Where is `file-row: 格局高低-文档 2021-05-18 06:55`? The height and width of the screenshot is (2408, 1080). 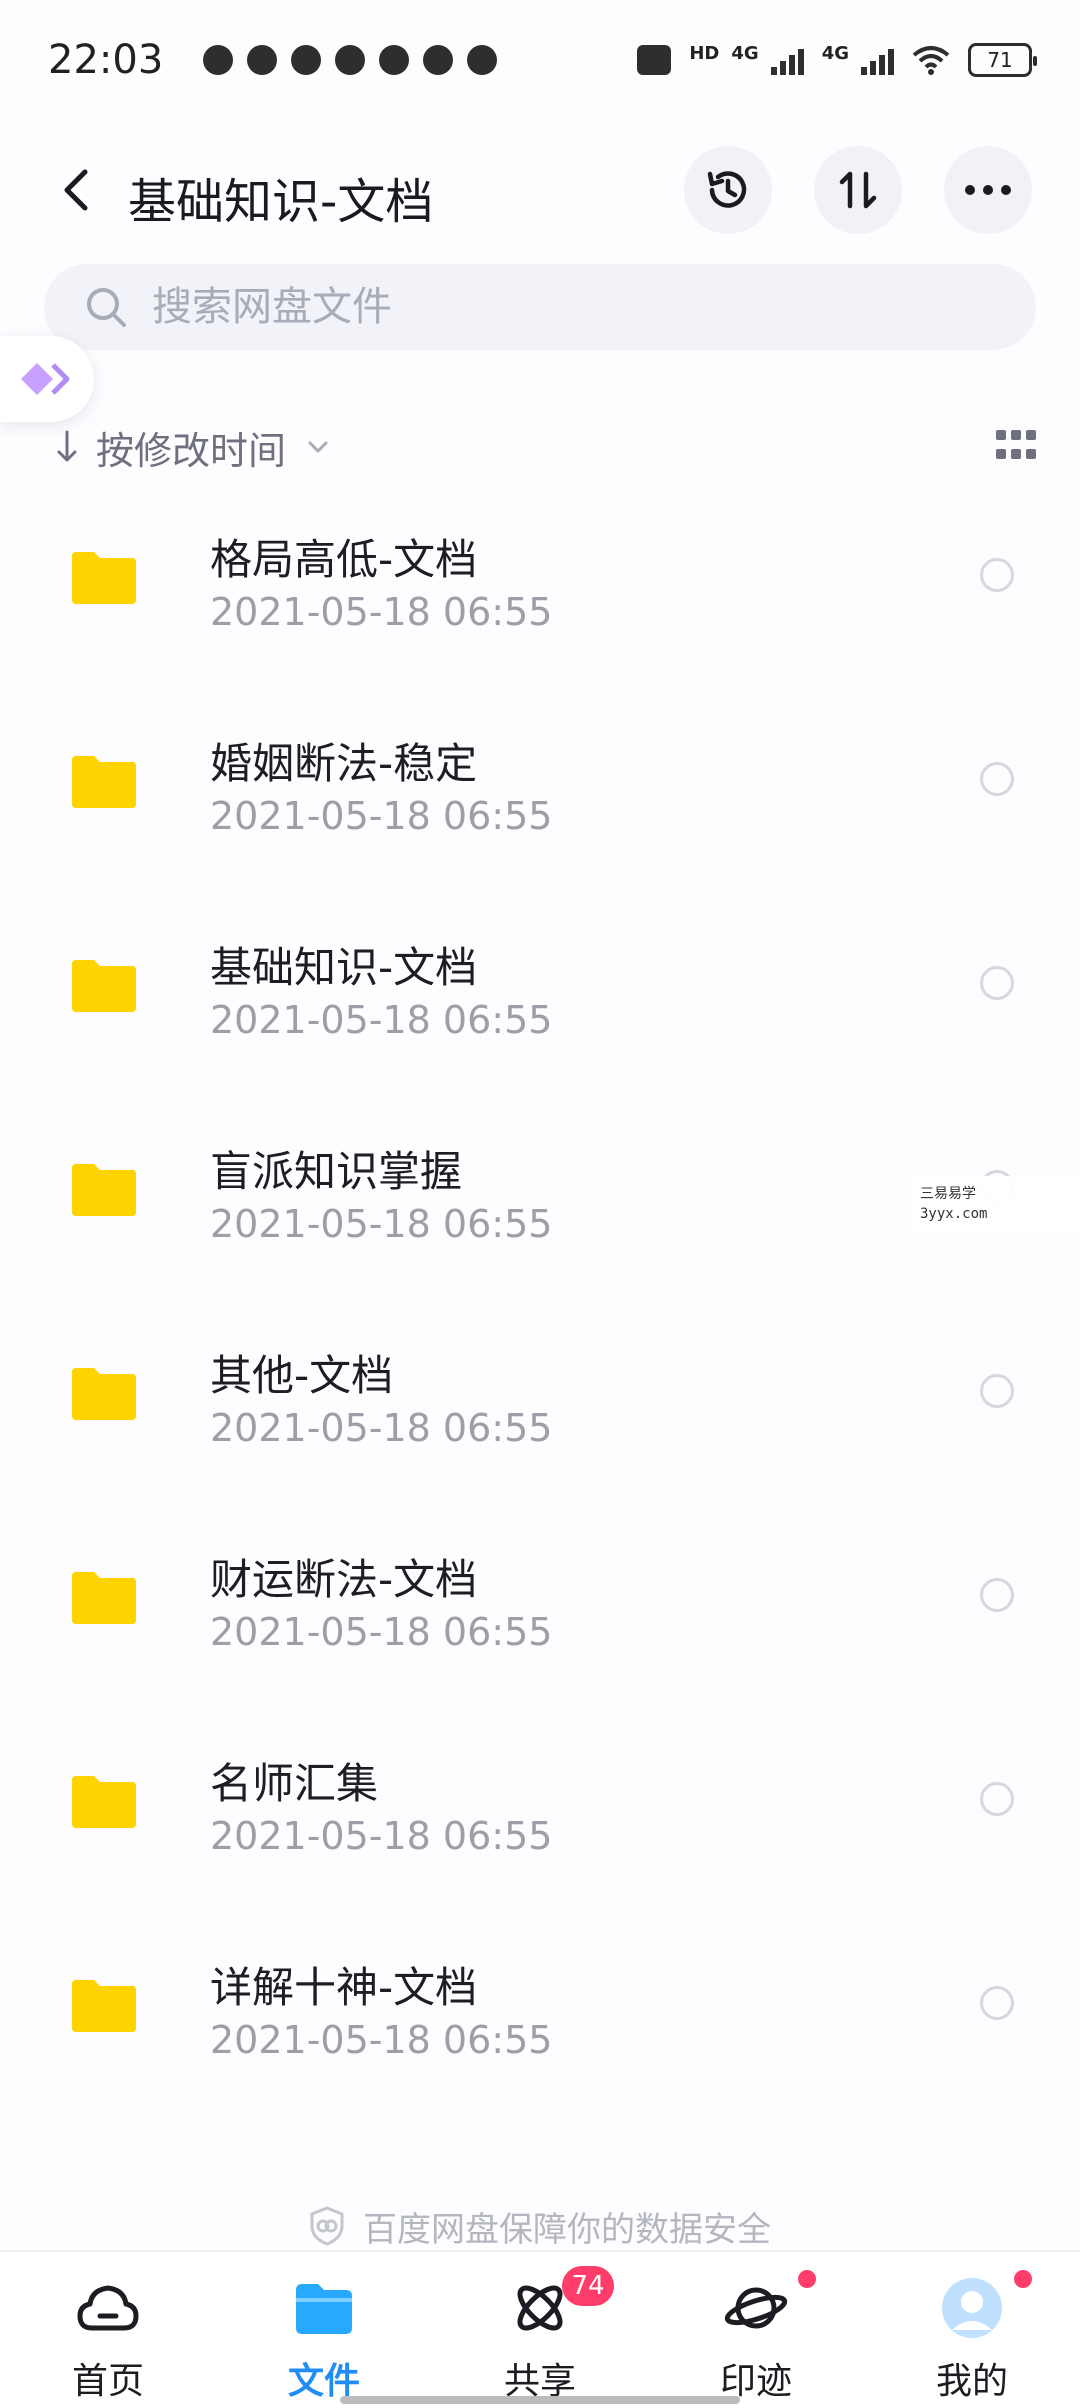
file-row: 格局高低-文档 2021-05-18 06:55 is located at coordinates (540, 608).